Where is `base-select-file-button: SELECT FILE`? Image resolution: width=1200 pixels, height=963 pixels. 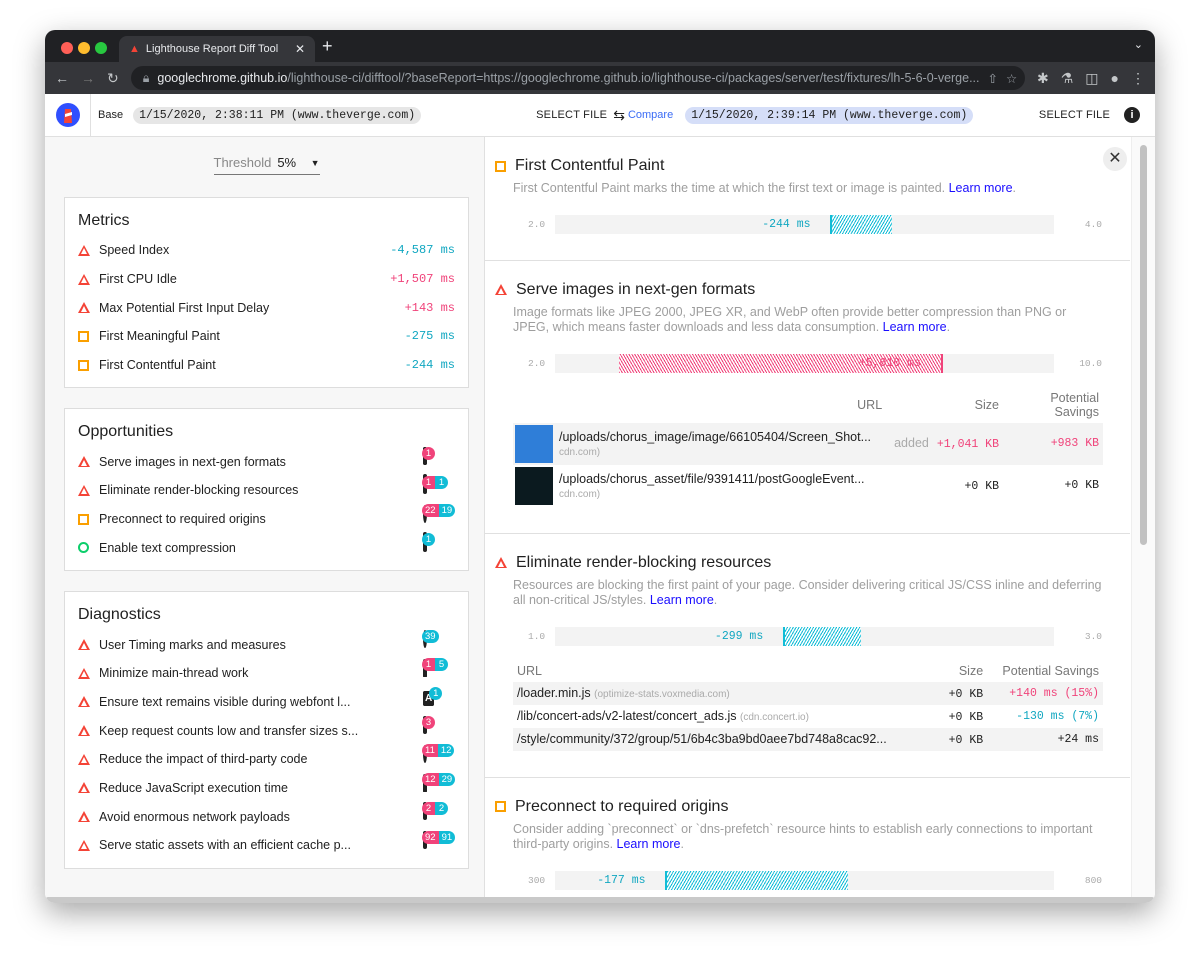
base-select-file-button: SELECT FILE is located at coordinates (571, 115).